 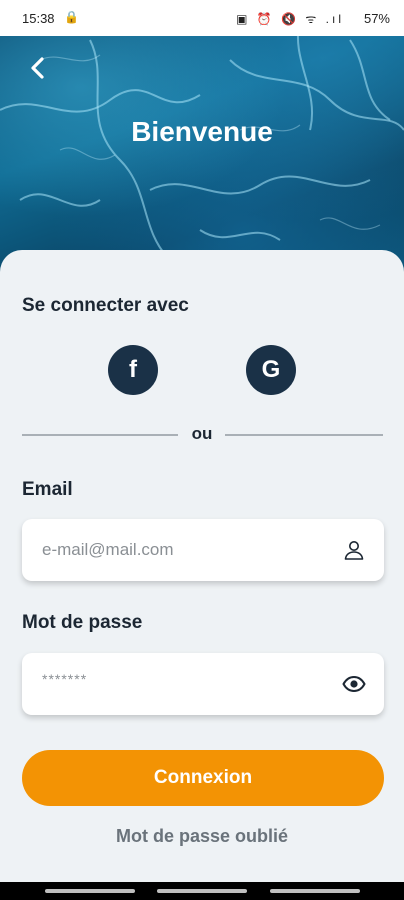 I want to click on separator-text: ou, so click(x=202, y=433).